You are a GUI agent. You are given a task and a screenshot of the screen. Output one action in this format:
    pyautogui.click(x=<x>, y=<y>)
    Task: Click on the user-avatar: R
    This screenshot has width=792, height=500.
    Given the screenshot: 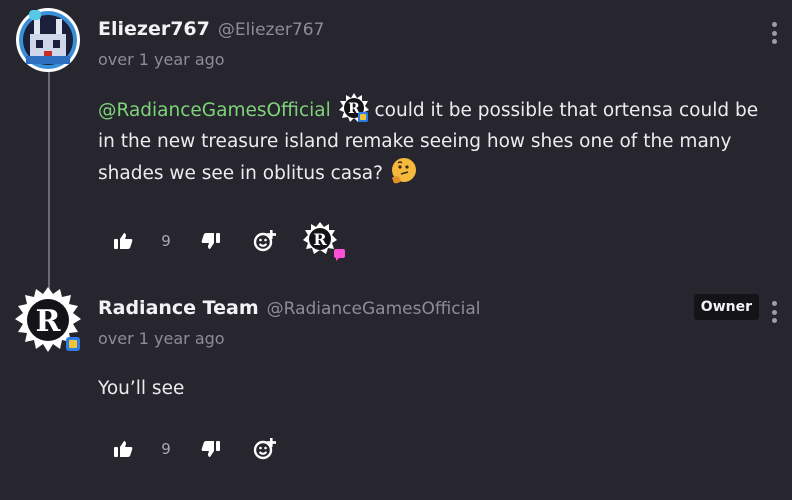 What is the action you would take?
    pyautogui.click(x=46, y=318)
    